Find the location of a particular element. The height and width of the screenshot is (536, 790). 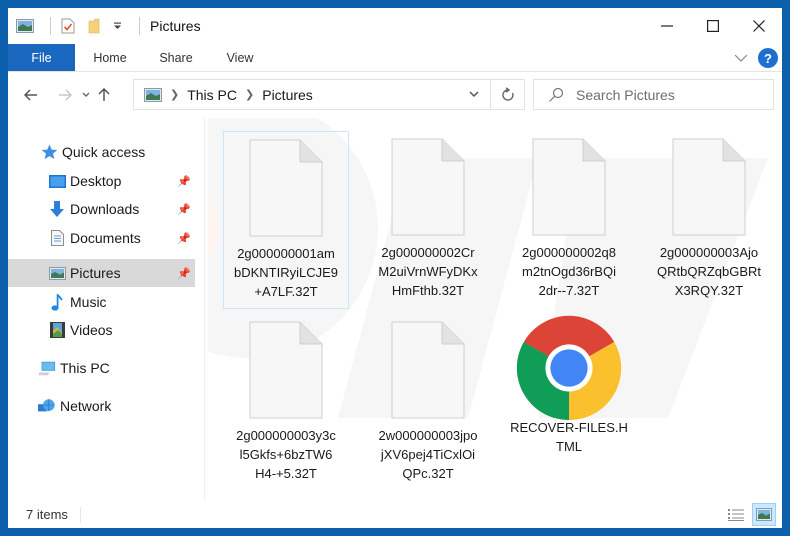

up-button is located at coordinates (104, 95).